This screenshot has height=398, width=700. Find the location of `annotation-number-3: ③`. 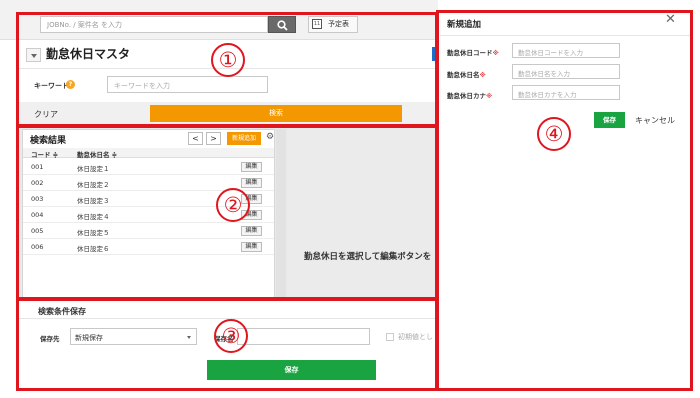

annotation-number-3: ③ is located at coordinates (231, 336).